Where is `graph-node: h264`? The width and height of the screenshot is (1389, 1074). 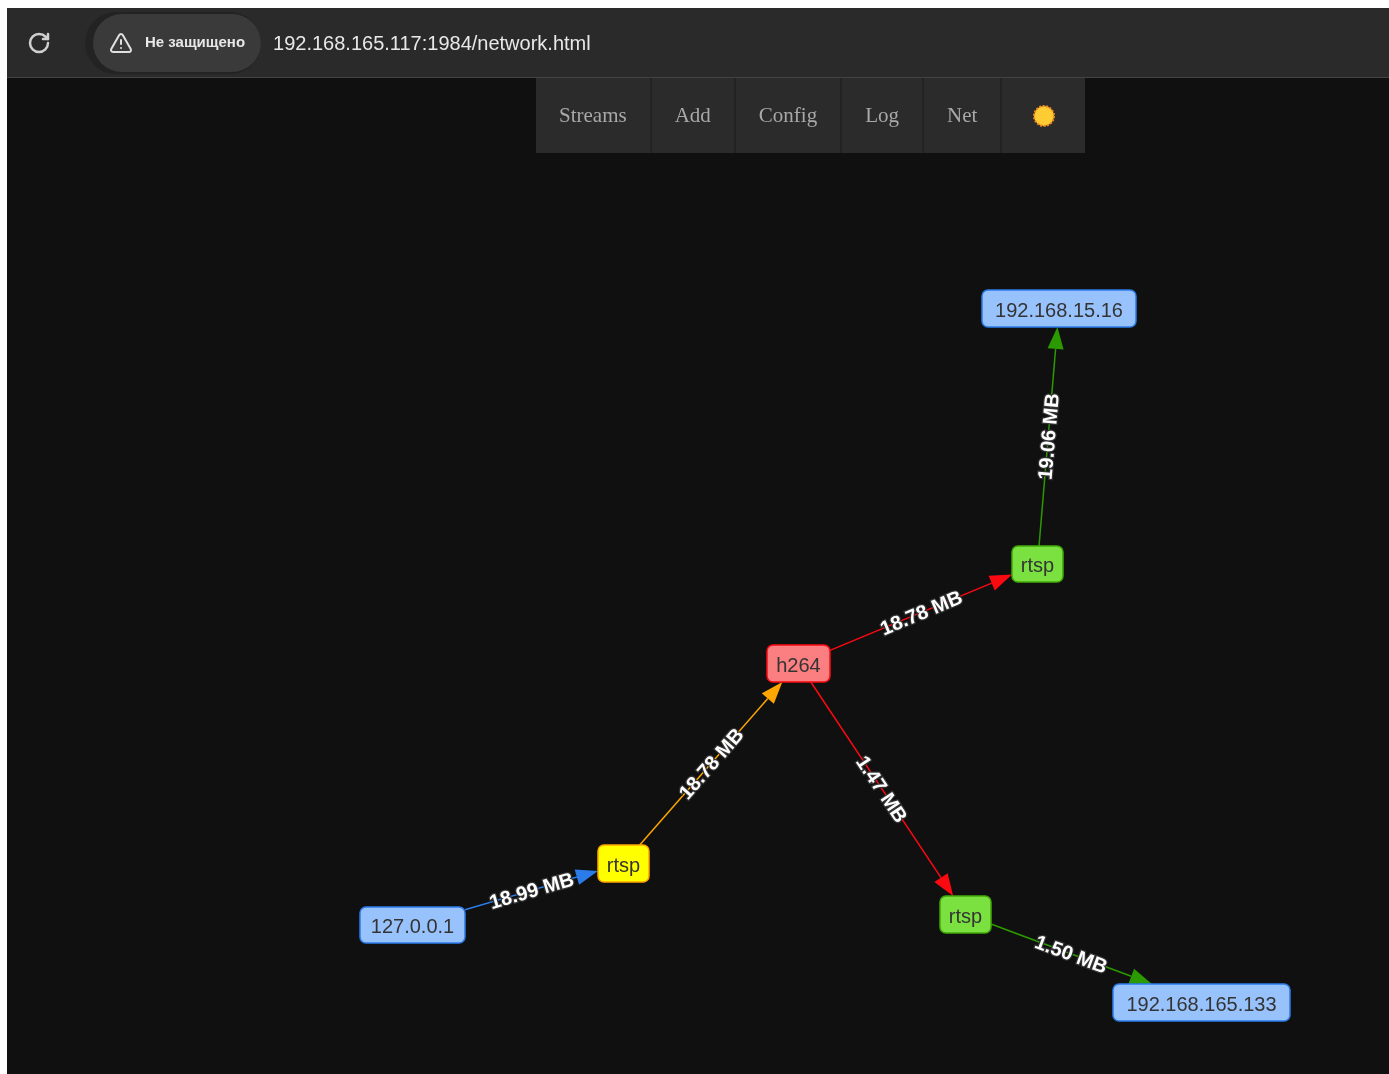
graph-node: h264 is located at coordinates (798, 663).